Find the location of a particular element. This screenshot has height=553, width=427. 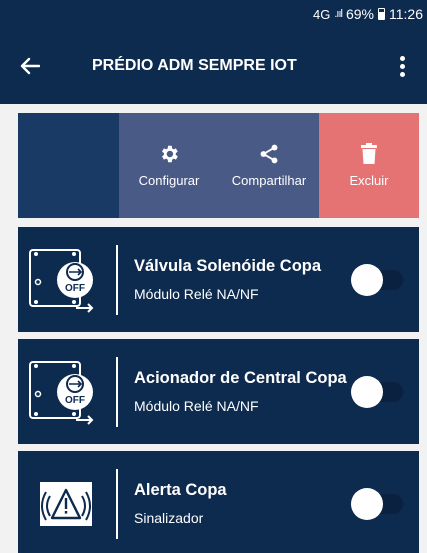

status-bar: 4G .ııl 69% 11:26 is located at coordinates (213, 14).